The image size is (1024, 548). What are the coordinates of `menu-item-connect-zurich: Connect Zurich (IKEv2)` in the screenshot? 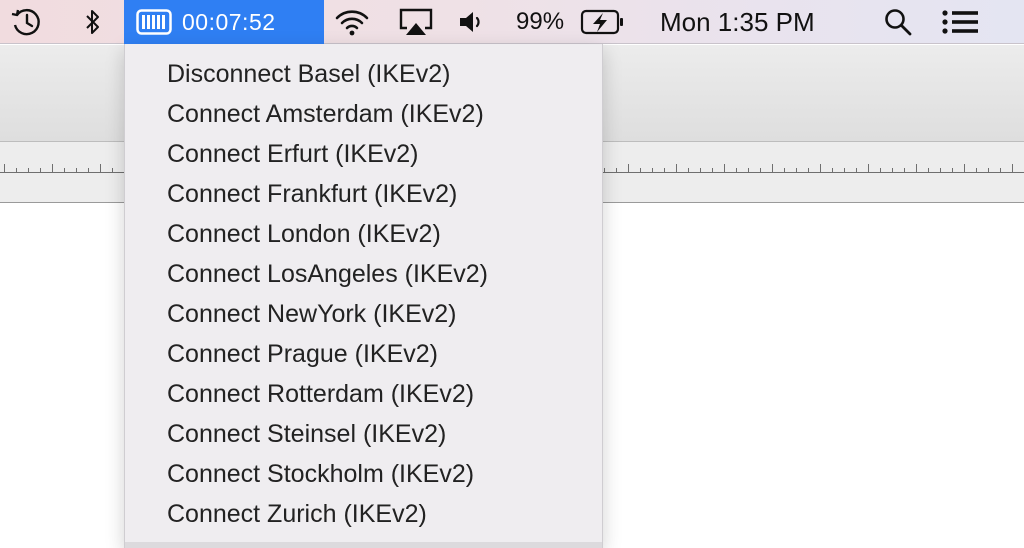 It's located at (363, 514).